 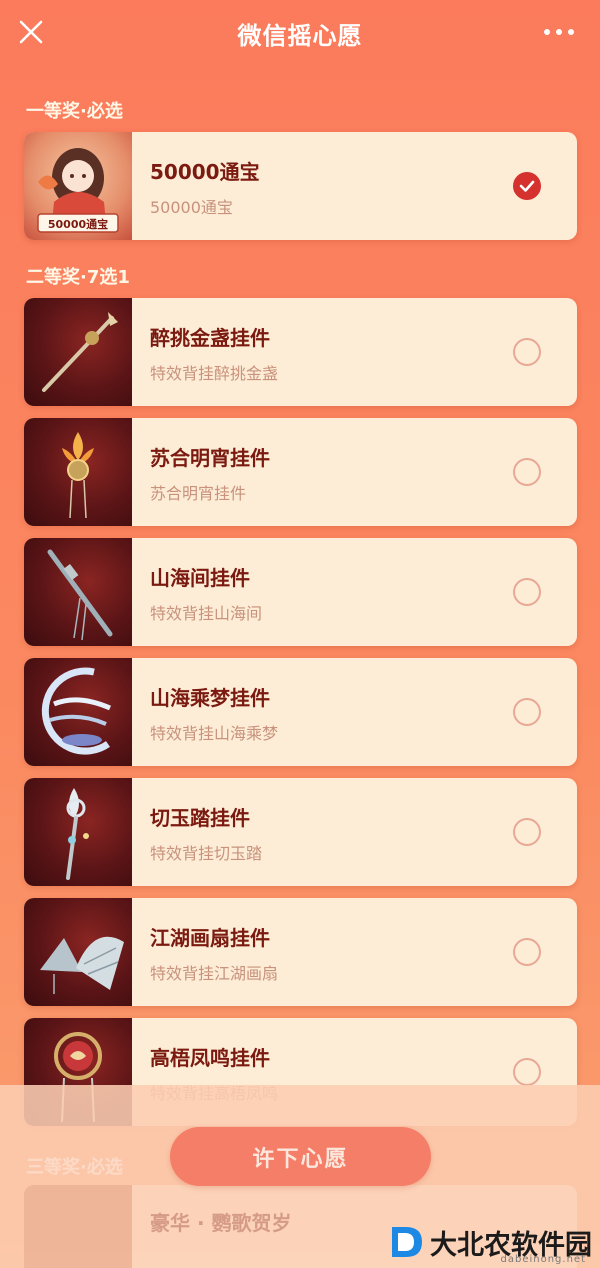 I want to click on prize-desc: 特效背挂切玉踏, so click(x=206, y=853).